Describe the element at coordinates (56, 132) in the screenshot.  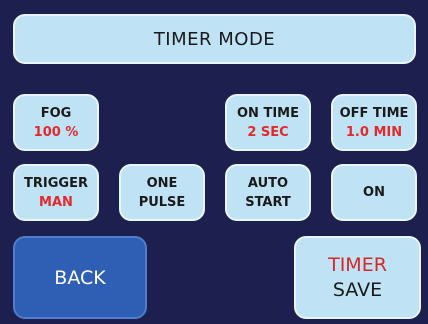
I see `fog-value: 100 %` at that location.